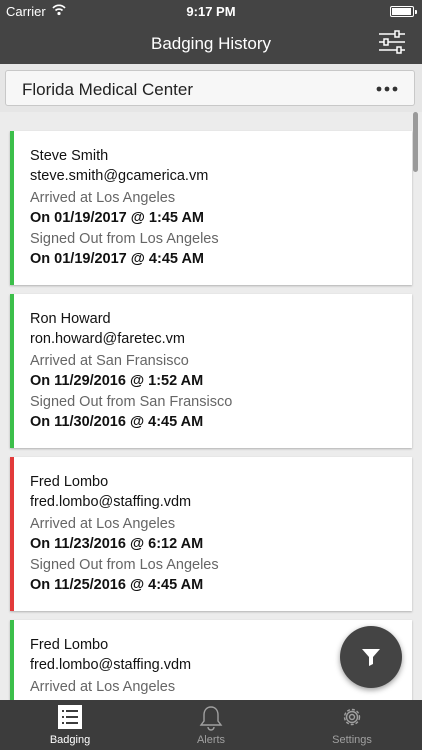 The width and height of the screenshot is (422, 750). Describe the element at coordinates (117, 381) in the screenshot. I see `arrived-time: On 11/29/2016 @ 1:52 AM` at that location.